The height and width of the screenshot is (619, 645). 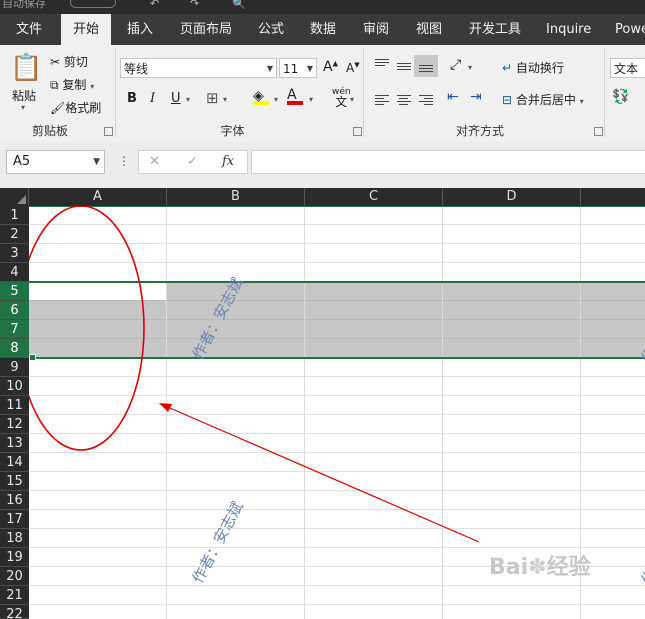 What do you see at coordinates (568, 29) in the screenshot?
I see `tab-inquire: Inquire` at bounding box center [568, 29].